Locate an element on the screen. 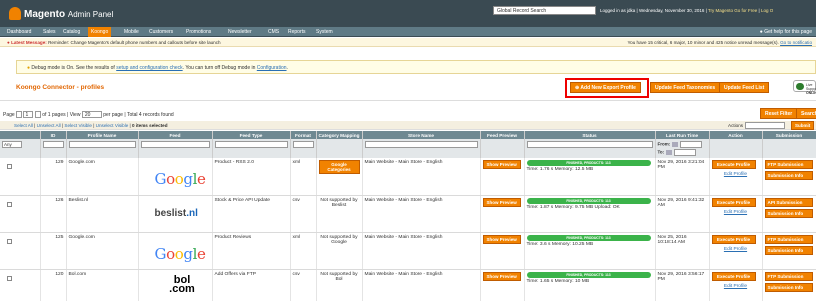 This screenshot has height=301, width=816. magento-logo-icon is located at coordinates (15, 13).